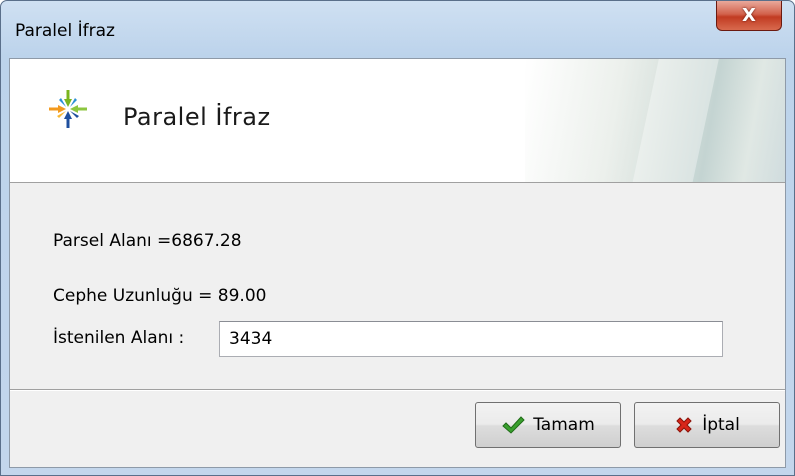 The width and height of the screenshot is (795, 476). I want to click on banner-title: Paralel İfraz, so click(197, 117).